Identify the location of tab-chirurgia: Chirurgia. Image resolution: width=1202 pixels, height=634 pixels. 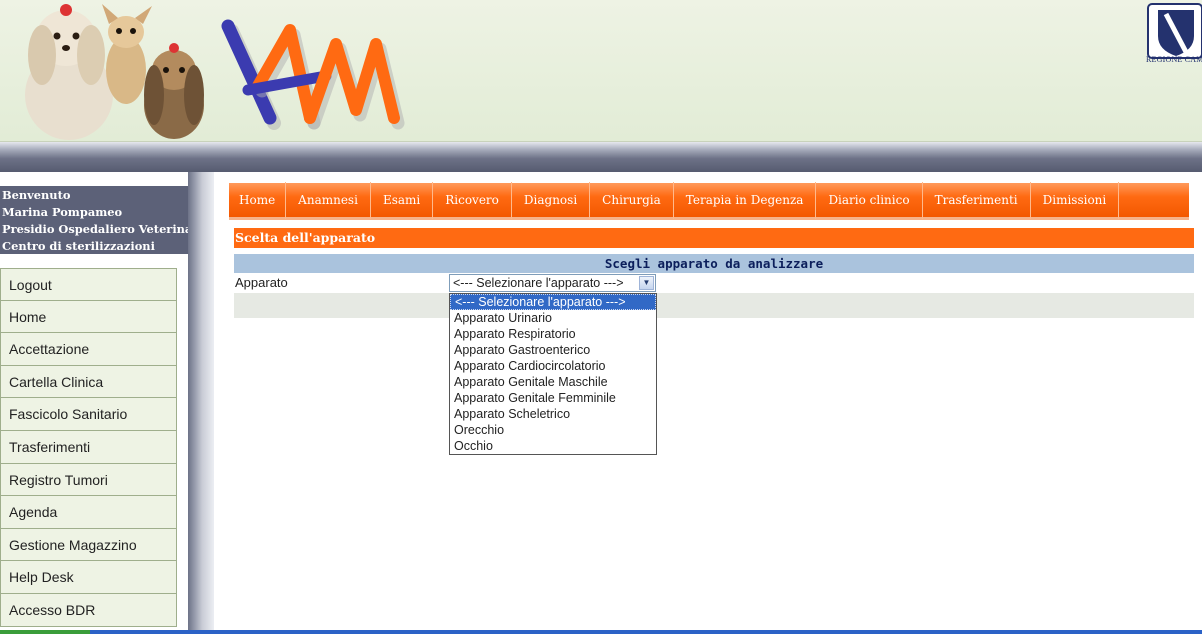
(632, 200).